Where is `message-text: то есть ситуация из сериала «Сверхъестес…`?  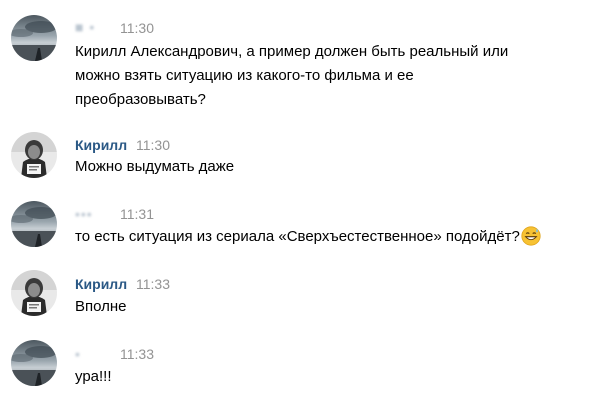 message-text: то есть ситуация из сериала «Сверхъестес… is located at coordinates (297, 236).